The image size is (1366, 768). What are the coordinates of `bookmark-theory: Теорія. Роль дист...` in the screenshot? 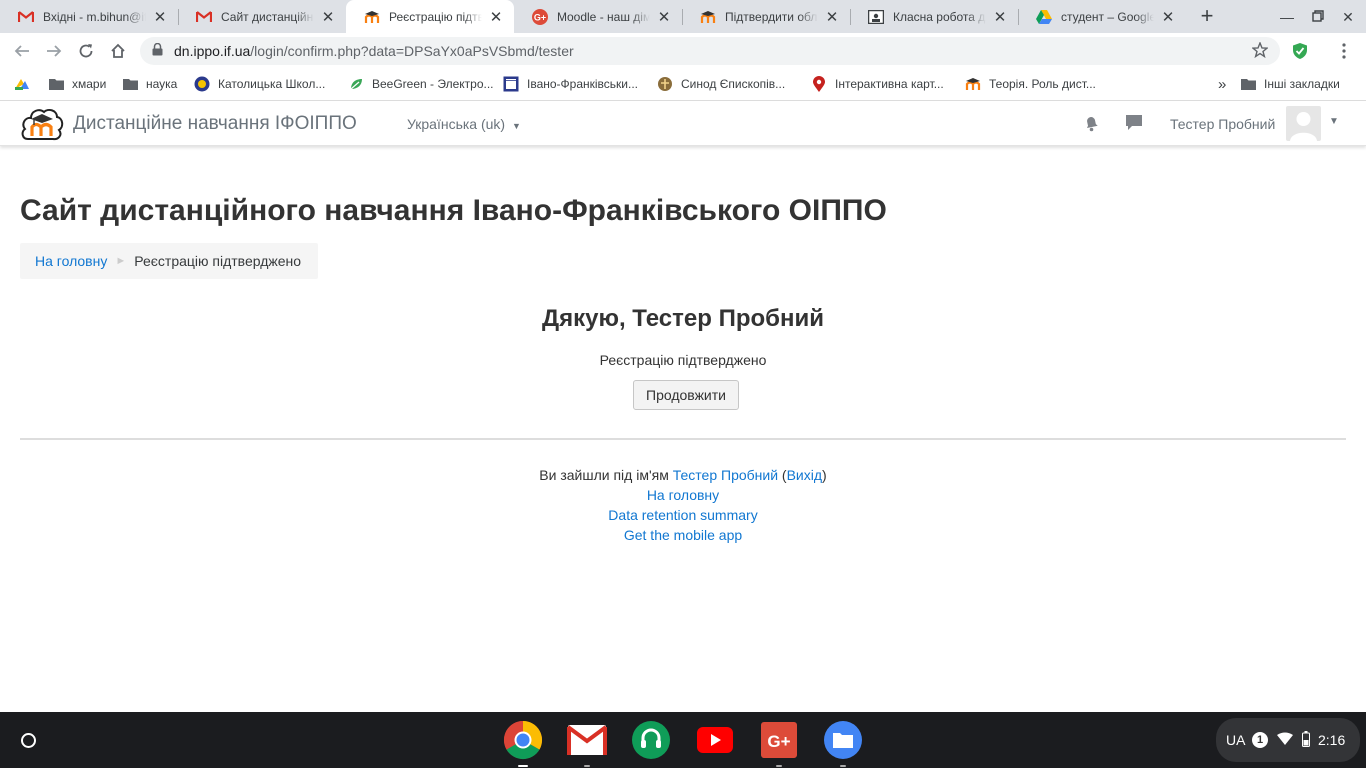 It's located at (1030, 84).